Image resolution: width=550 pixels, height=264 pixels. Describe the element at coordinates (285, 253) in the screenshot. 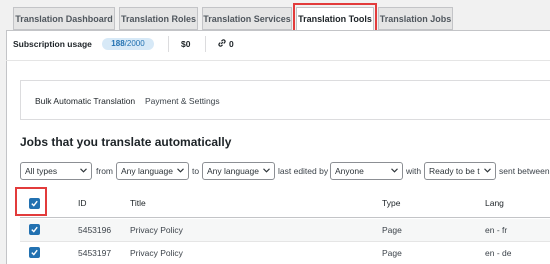

I see `table-row: 5453197 Privacy Policy Page en - de` at that location.